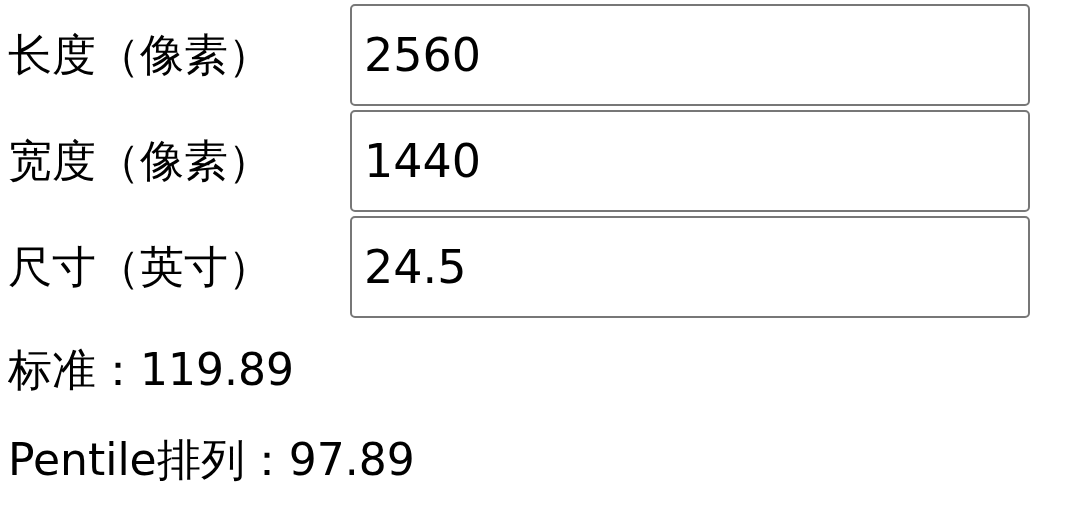 Image resolution: width=1080 pixels, height=520 pixels. Describe the element at coordinates (140, 266) in the screenshot. I see `field-label: 尺寸（英寸）` at that location.